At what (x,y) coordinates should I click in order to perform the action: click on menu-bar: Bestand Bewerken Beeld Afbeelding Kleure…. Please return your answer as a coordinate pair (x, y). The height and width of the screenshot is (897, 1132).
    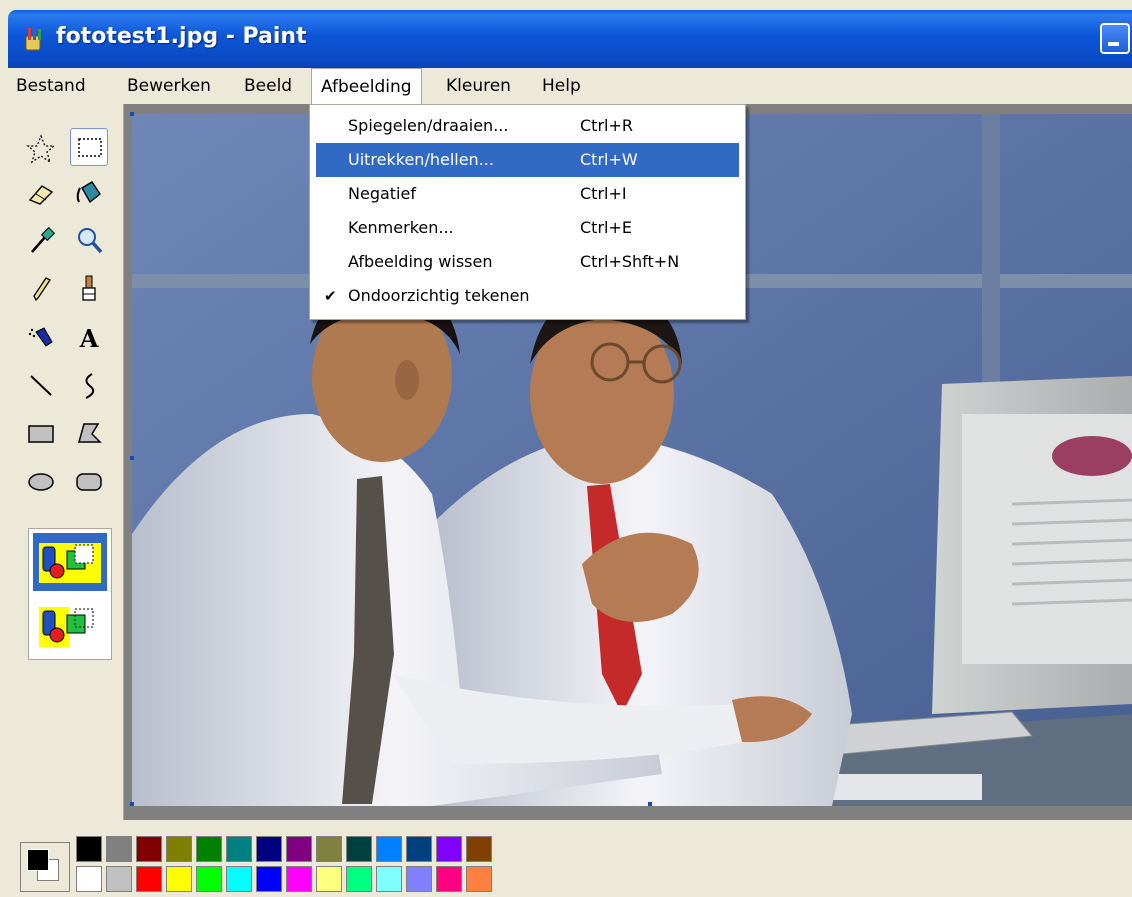
    Looking at the image, I should click on (570, 86).